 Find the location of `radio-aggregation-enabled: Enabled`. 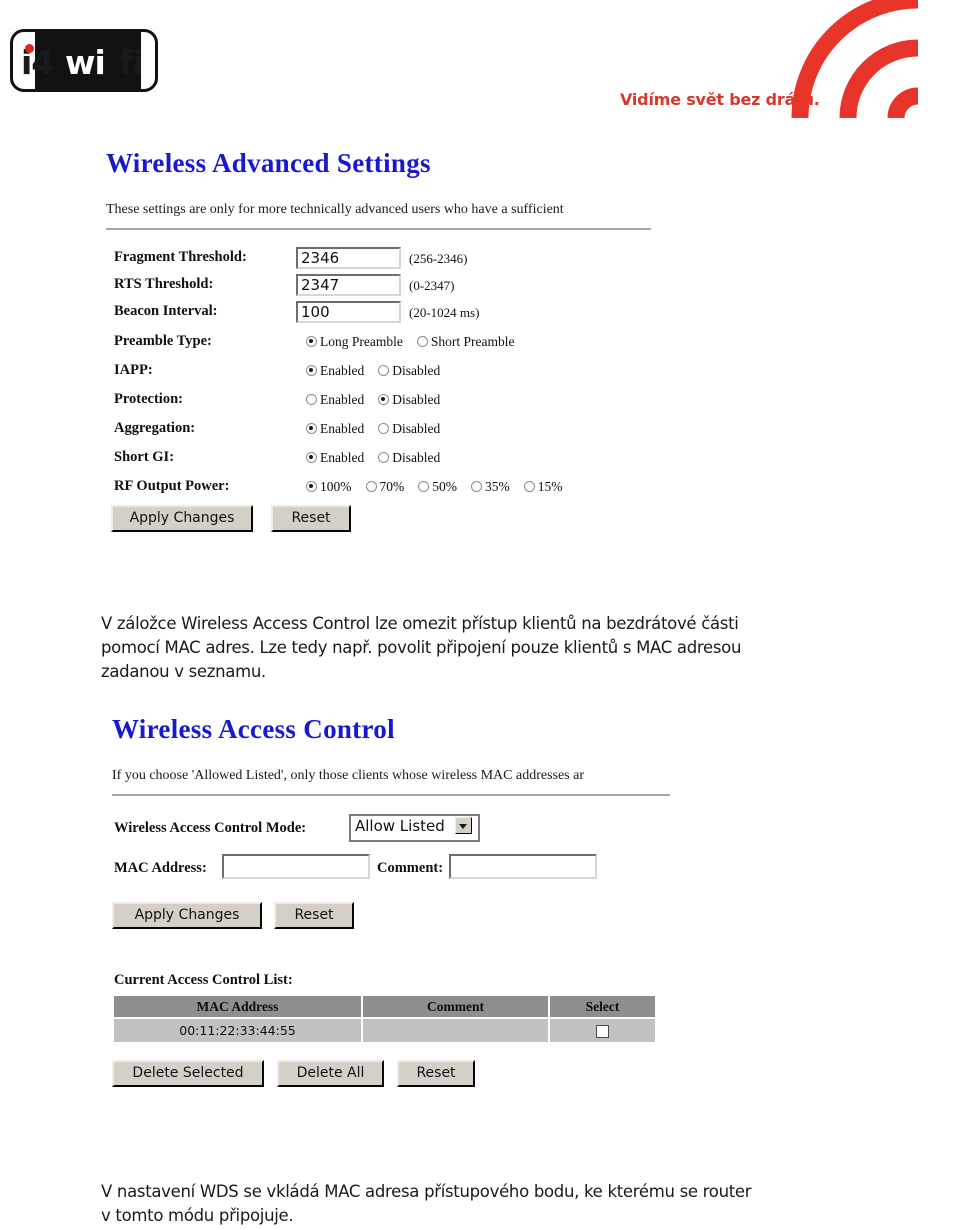

radio-aggregation-enabled: Enabled is located at coordinates (340, 429).